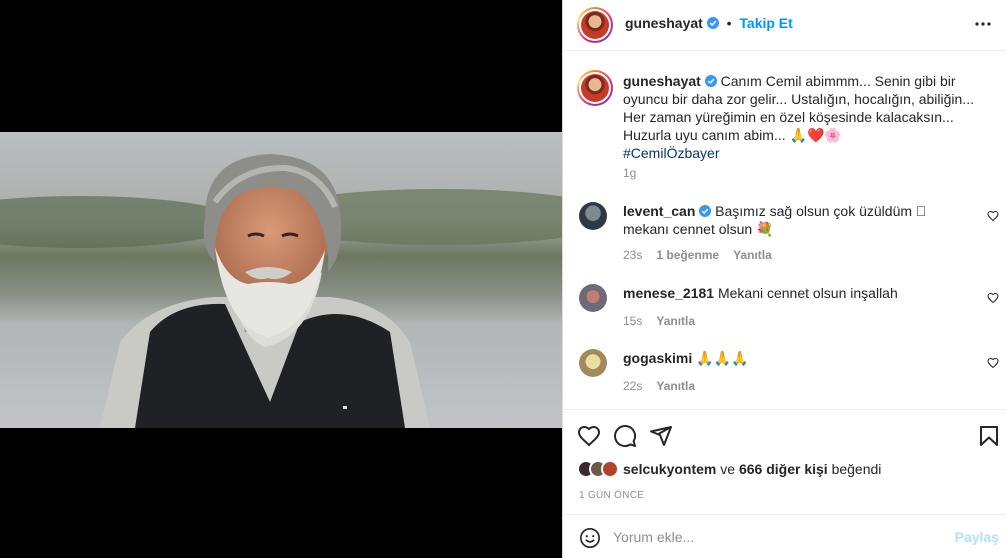 This screenshot has height=558, width=1006. I want to click on follow-button: Takip Et, so click(765, 23).